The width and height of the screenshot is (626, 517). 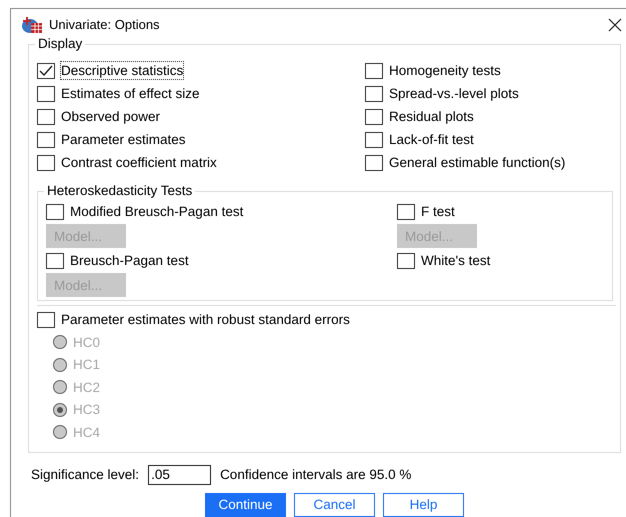 What do you see at coordinates (86, 342) in the screenshot?
I see `radio-label: HC0` at bounding box center [86, 342].